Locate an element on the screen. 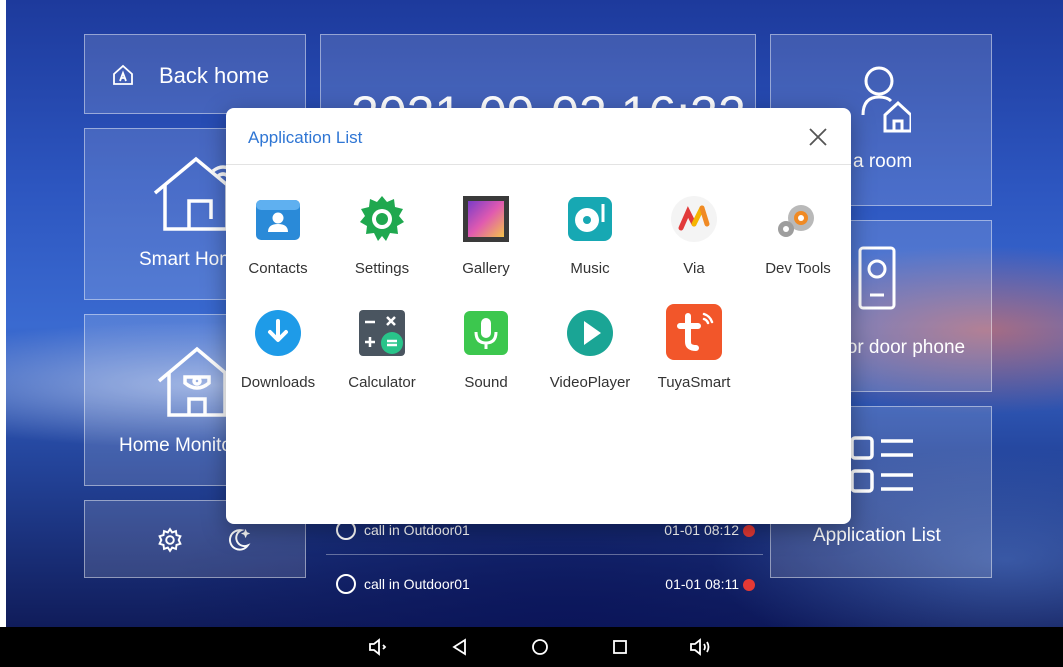  back-icon is located at coordinates (460, 647).